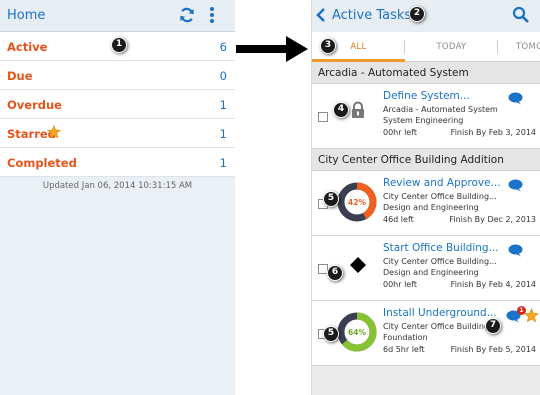  What do you see at coordinates (27, 47) in the screenshot?
I see `row-active-label: Active` at bounding box center [27, 47].